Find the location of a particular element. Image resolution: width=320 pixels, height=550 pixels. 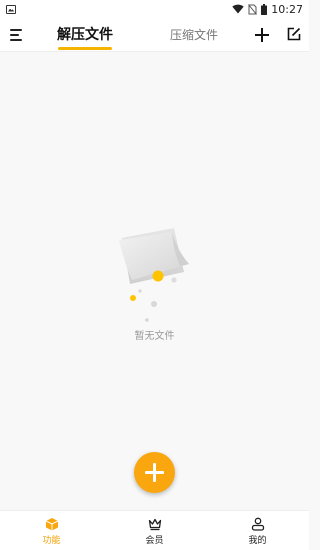

nav-item-membership: 会员 is located at coordinates (154, 530).